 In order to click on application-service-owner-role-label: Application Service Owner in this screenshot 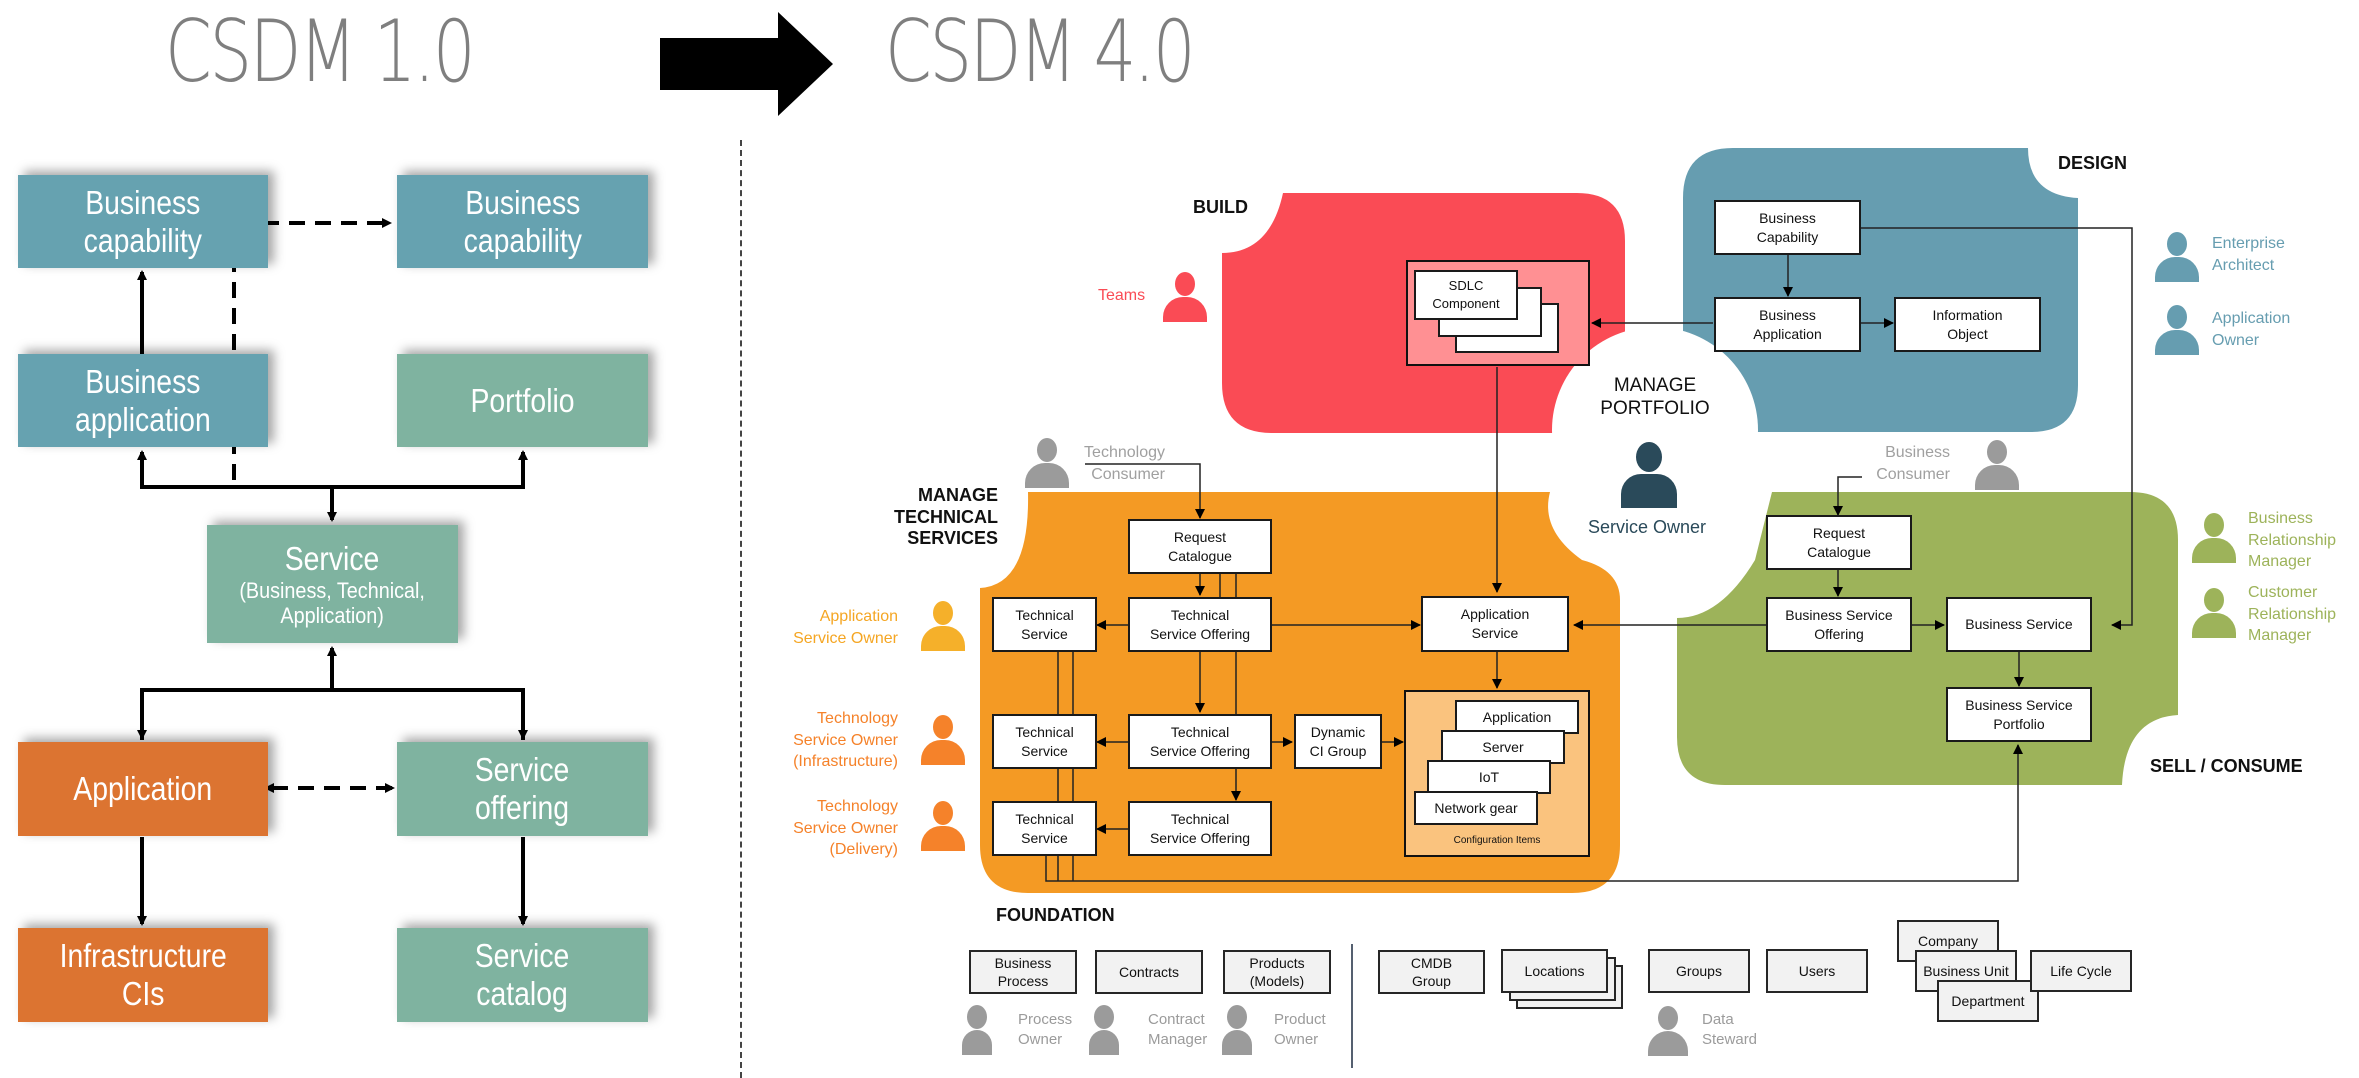, I will do `click(845, 627)`.